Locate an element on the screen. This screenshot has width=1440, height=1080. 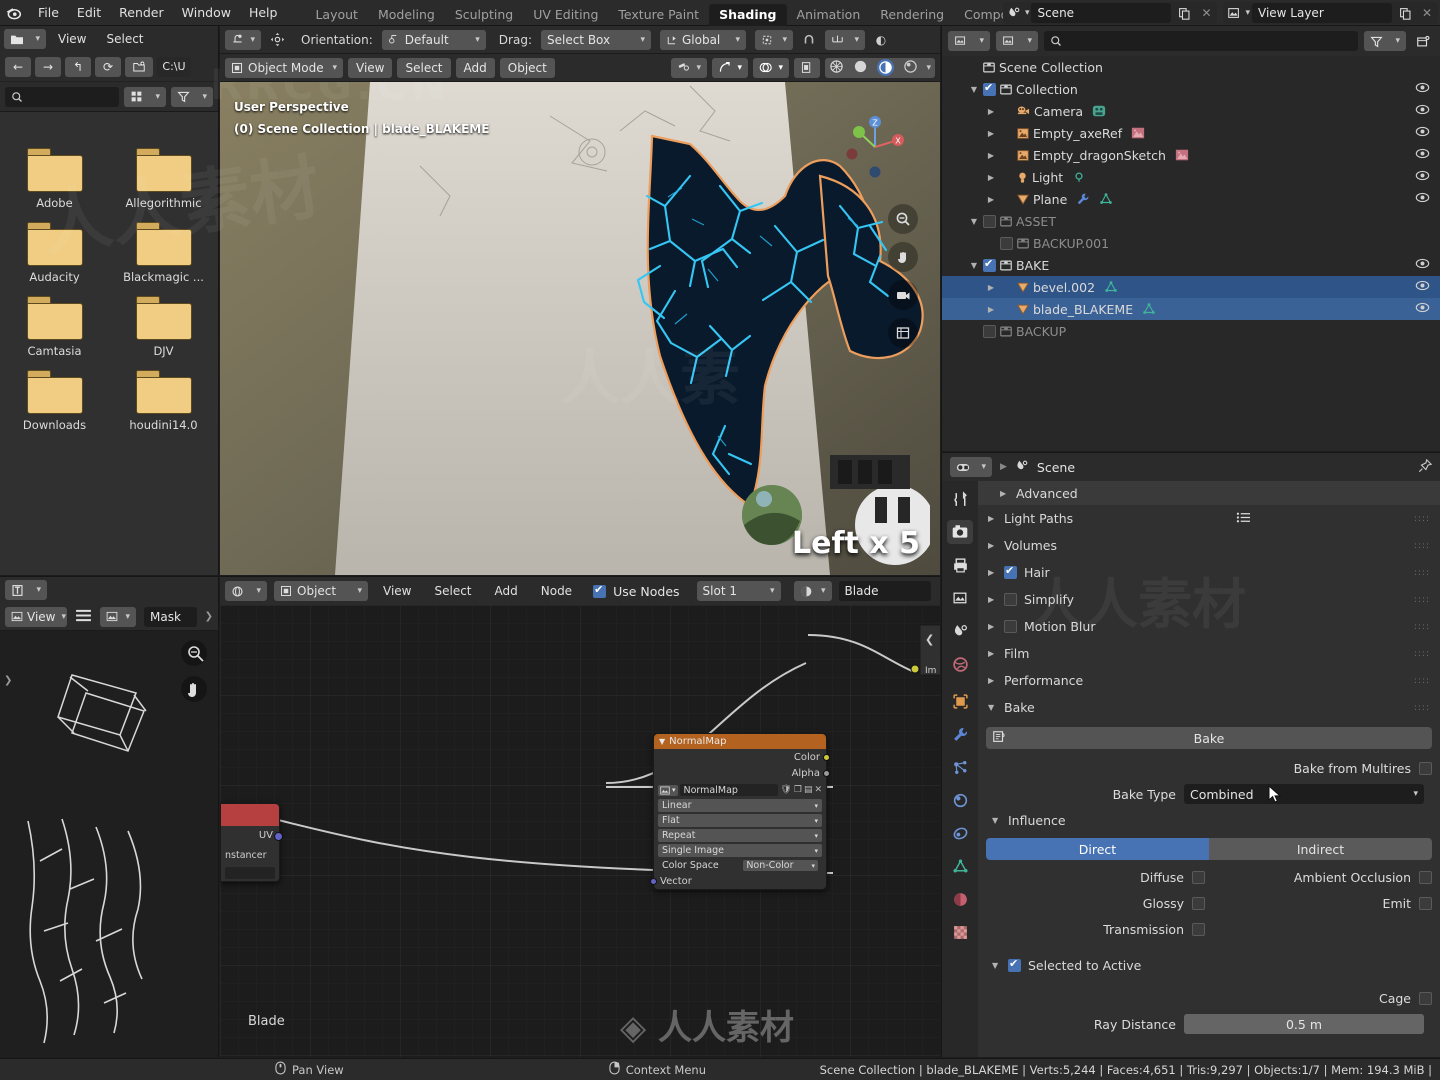
editor-type-selector-shader: ▾ is located at coordinates (246, 591).